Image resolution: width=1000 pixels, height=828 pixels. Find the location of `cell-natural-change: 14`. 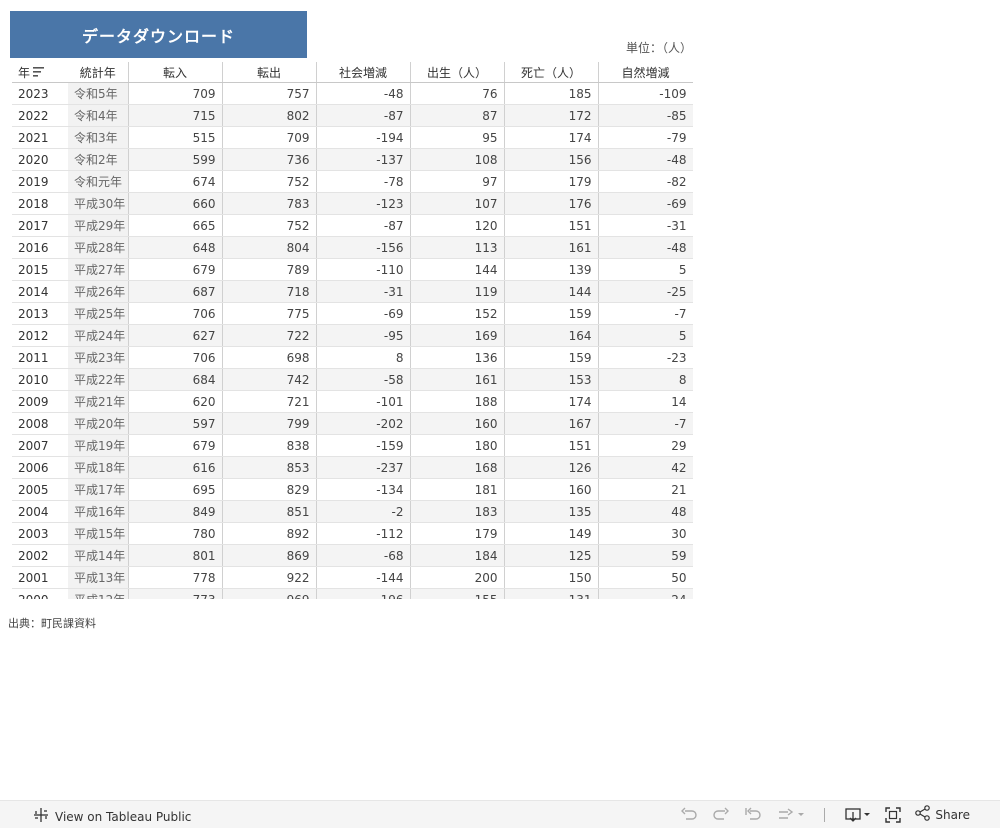

cell-natural-change: 14 is located at coordinates (645, 401).